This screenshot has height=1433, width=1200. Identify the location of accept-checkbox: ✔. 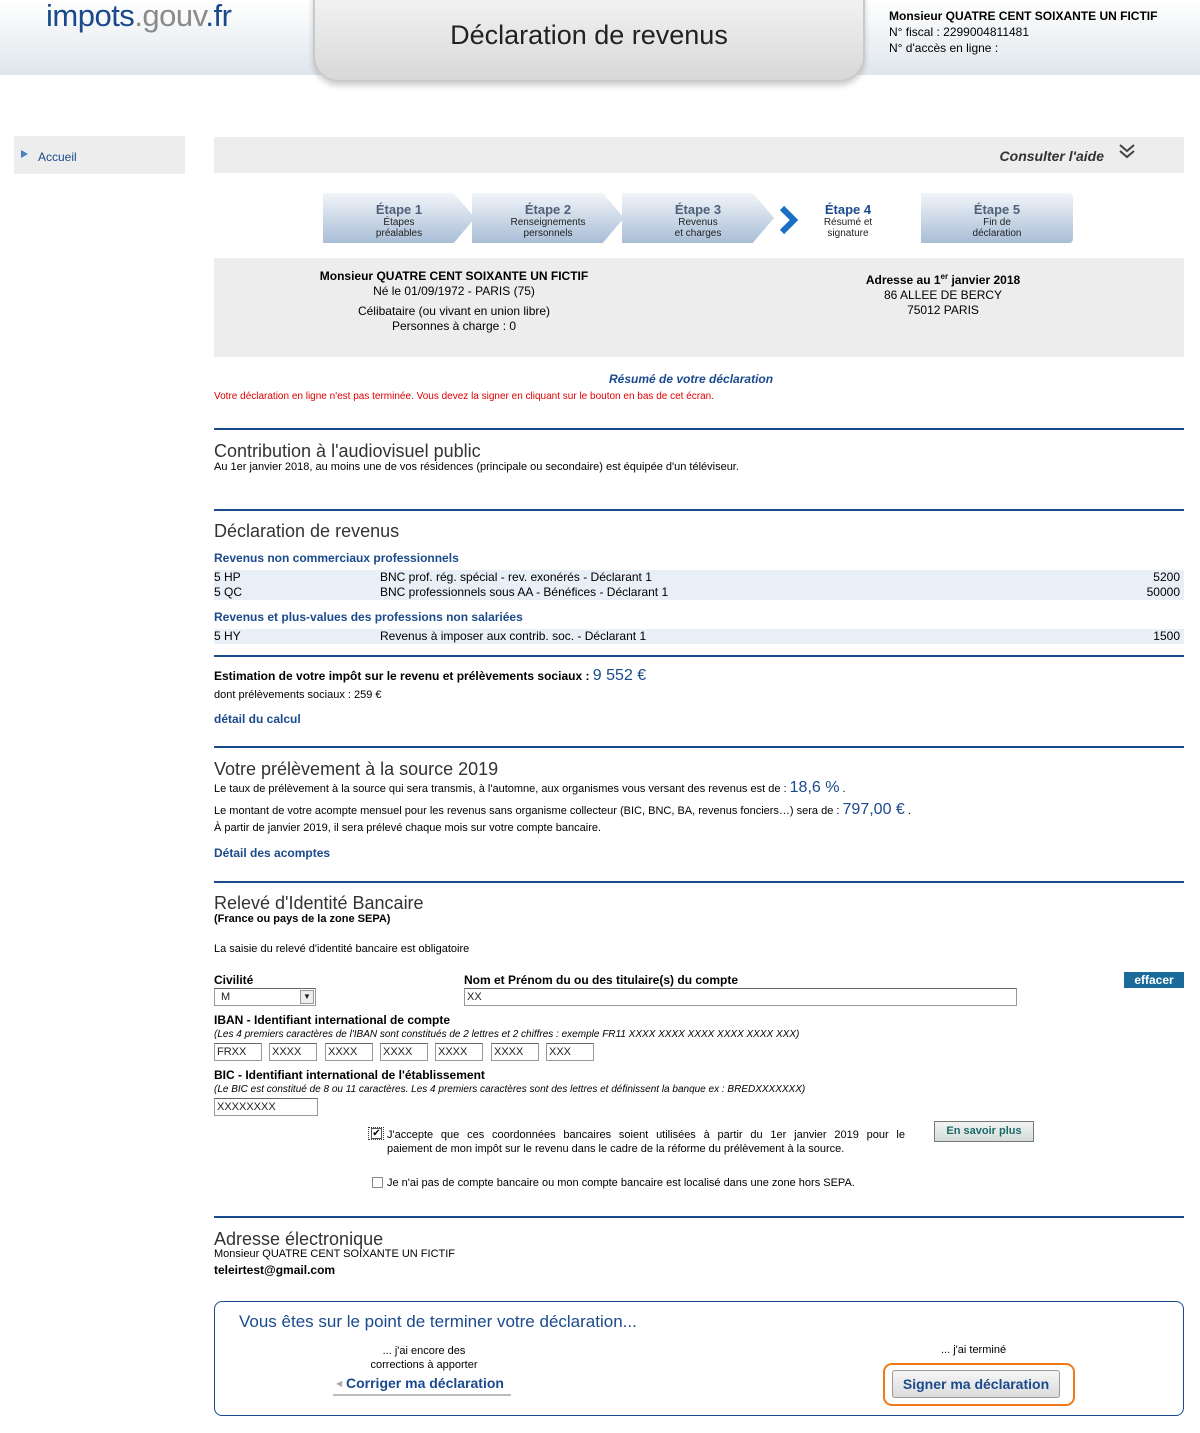
(376, 1133).